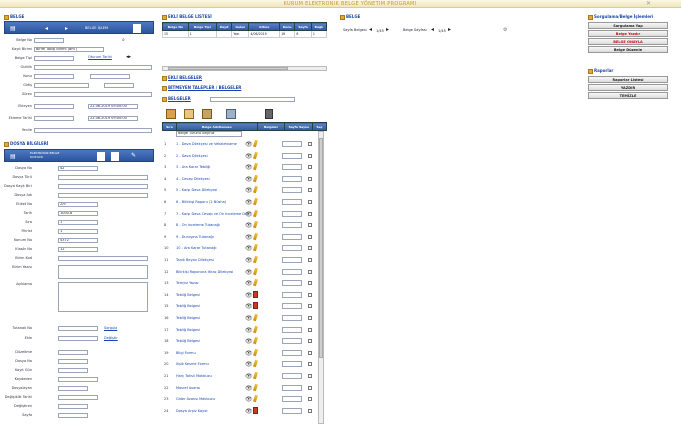 This screenshot has height=434, width=681. I want to click on birim-yazisi-field, so click(103, 271).